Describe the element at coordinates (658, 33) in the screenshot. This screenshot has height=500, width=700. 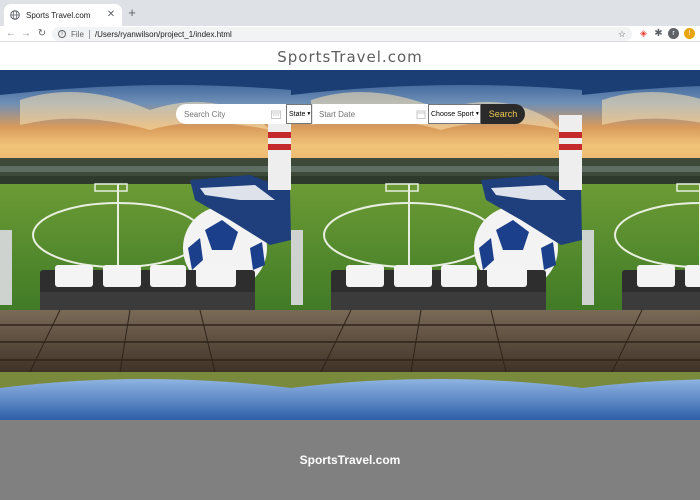
I see `puzzle-icon: ✱` at that location.